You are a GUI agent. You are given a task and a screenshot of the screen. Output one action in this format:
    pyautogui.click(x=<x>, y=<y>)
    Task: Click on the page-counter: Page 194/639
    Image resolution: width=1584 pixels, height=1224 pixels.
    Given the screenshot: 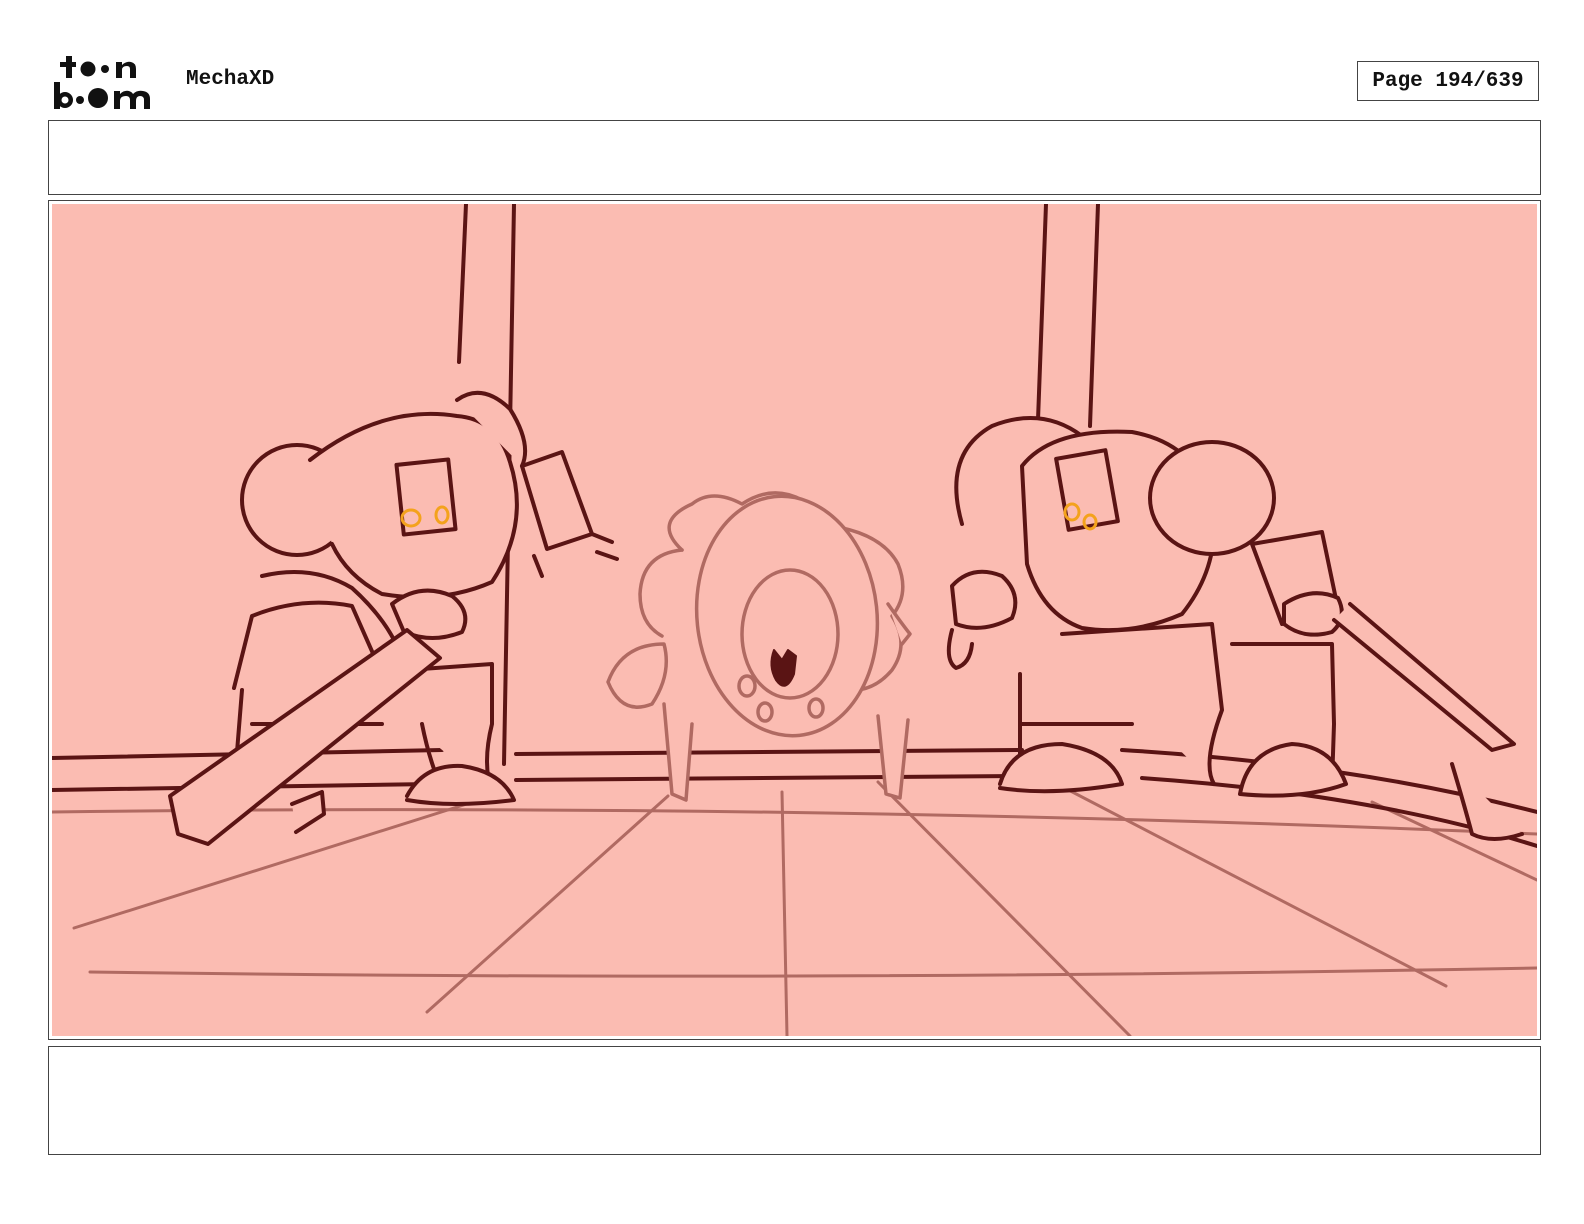 What is the action you would take?
    pyautogui.click(x=1448, y=81)
    